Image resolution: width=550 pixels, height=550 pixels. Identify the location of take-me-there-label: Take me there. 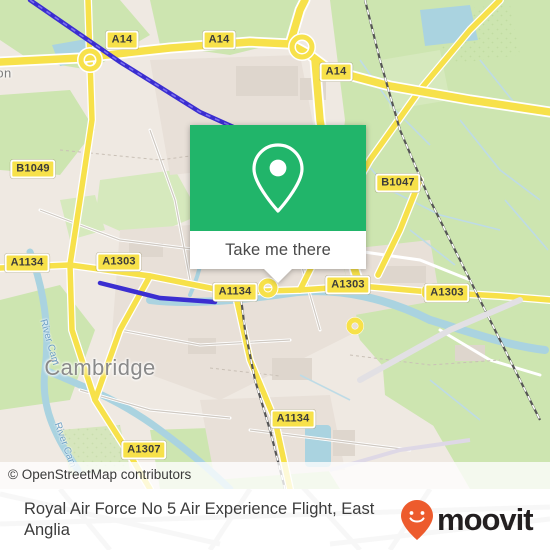
(278, 249).